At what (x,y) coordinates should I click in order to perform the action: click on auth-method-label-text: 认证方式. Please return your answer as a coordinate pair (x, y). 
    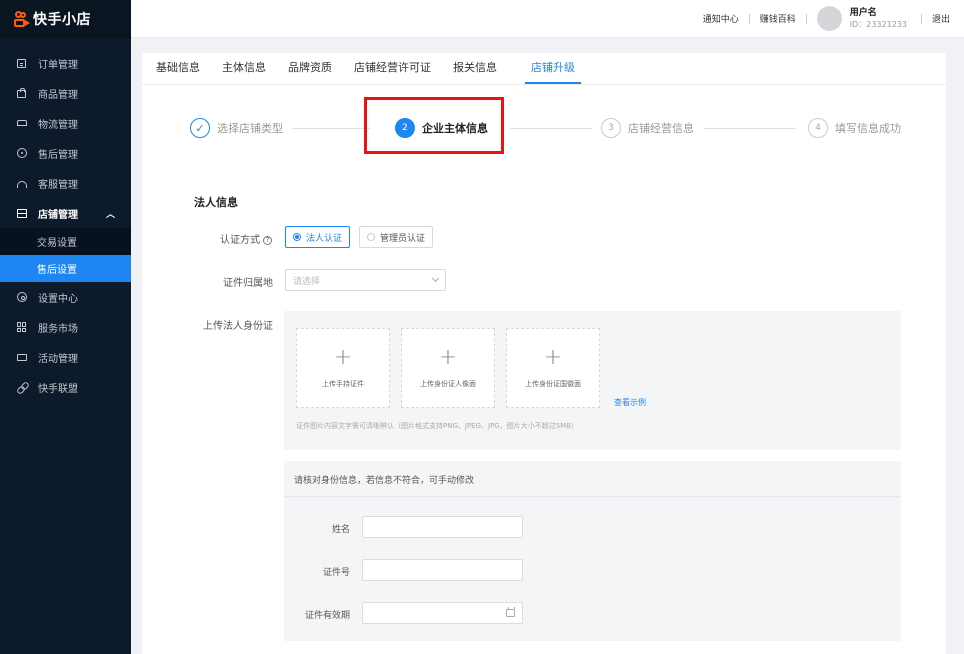
    Looking at the image, I should click on (240, 240).